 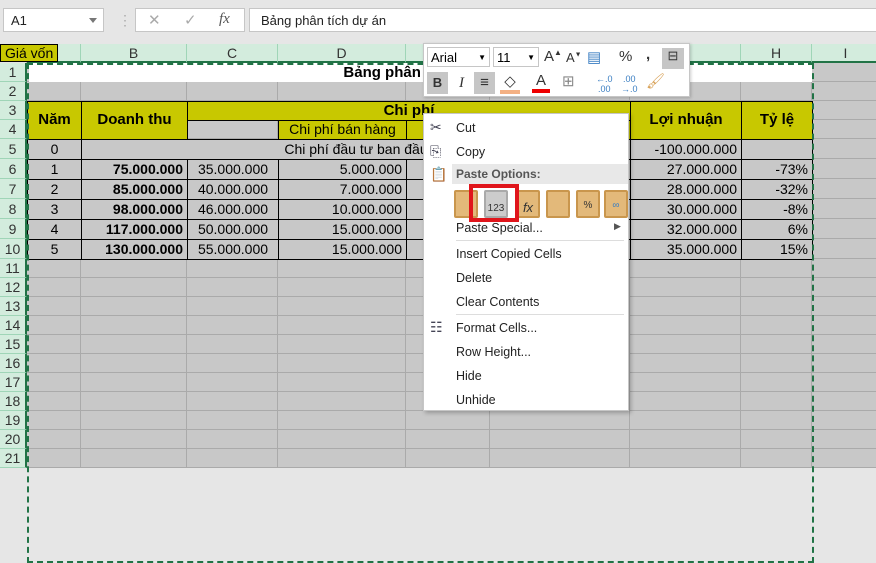 I want to click on cell-profit: 28.000.000, so click(x=686, y=189).